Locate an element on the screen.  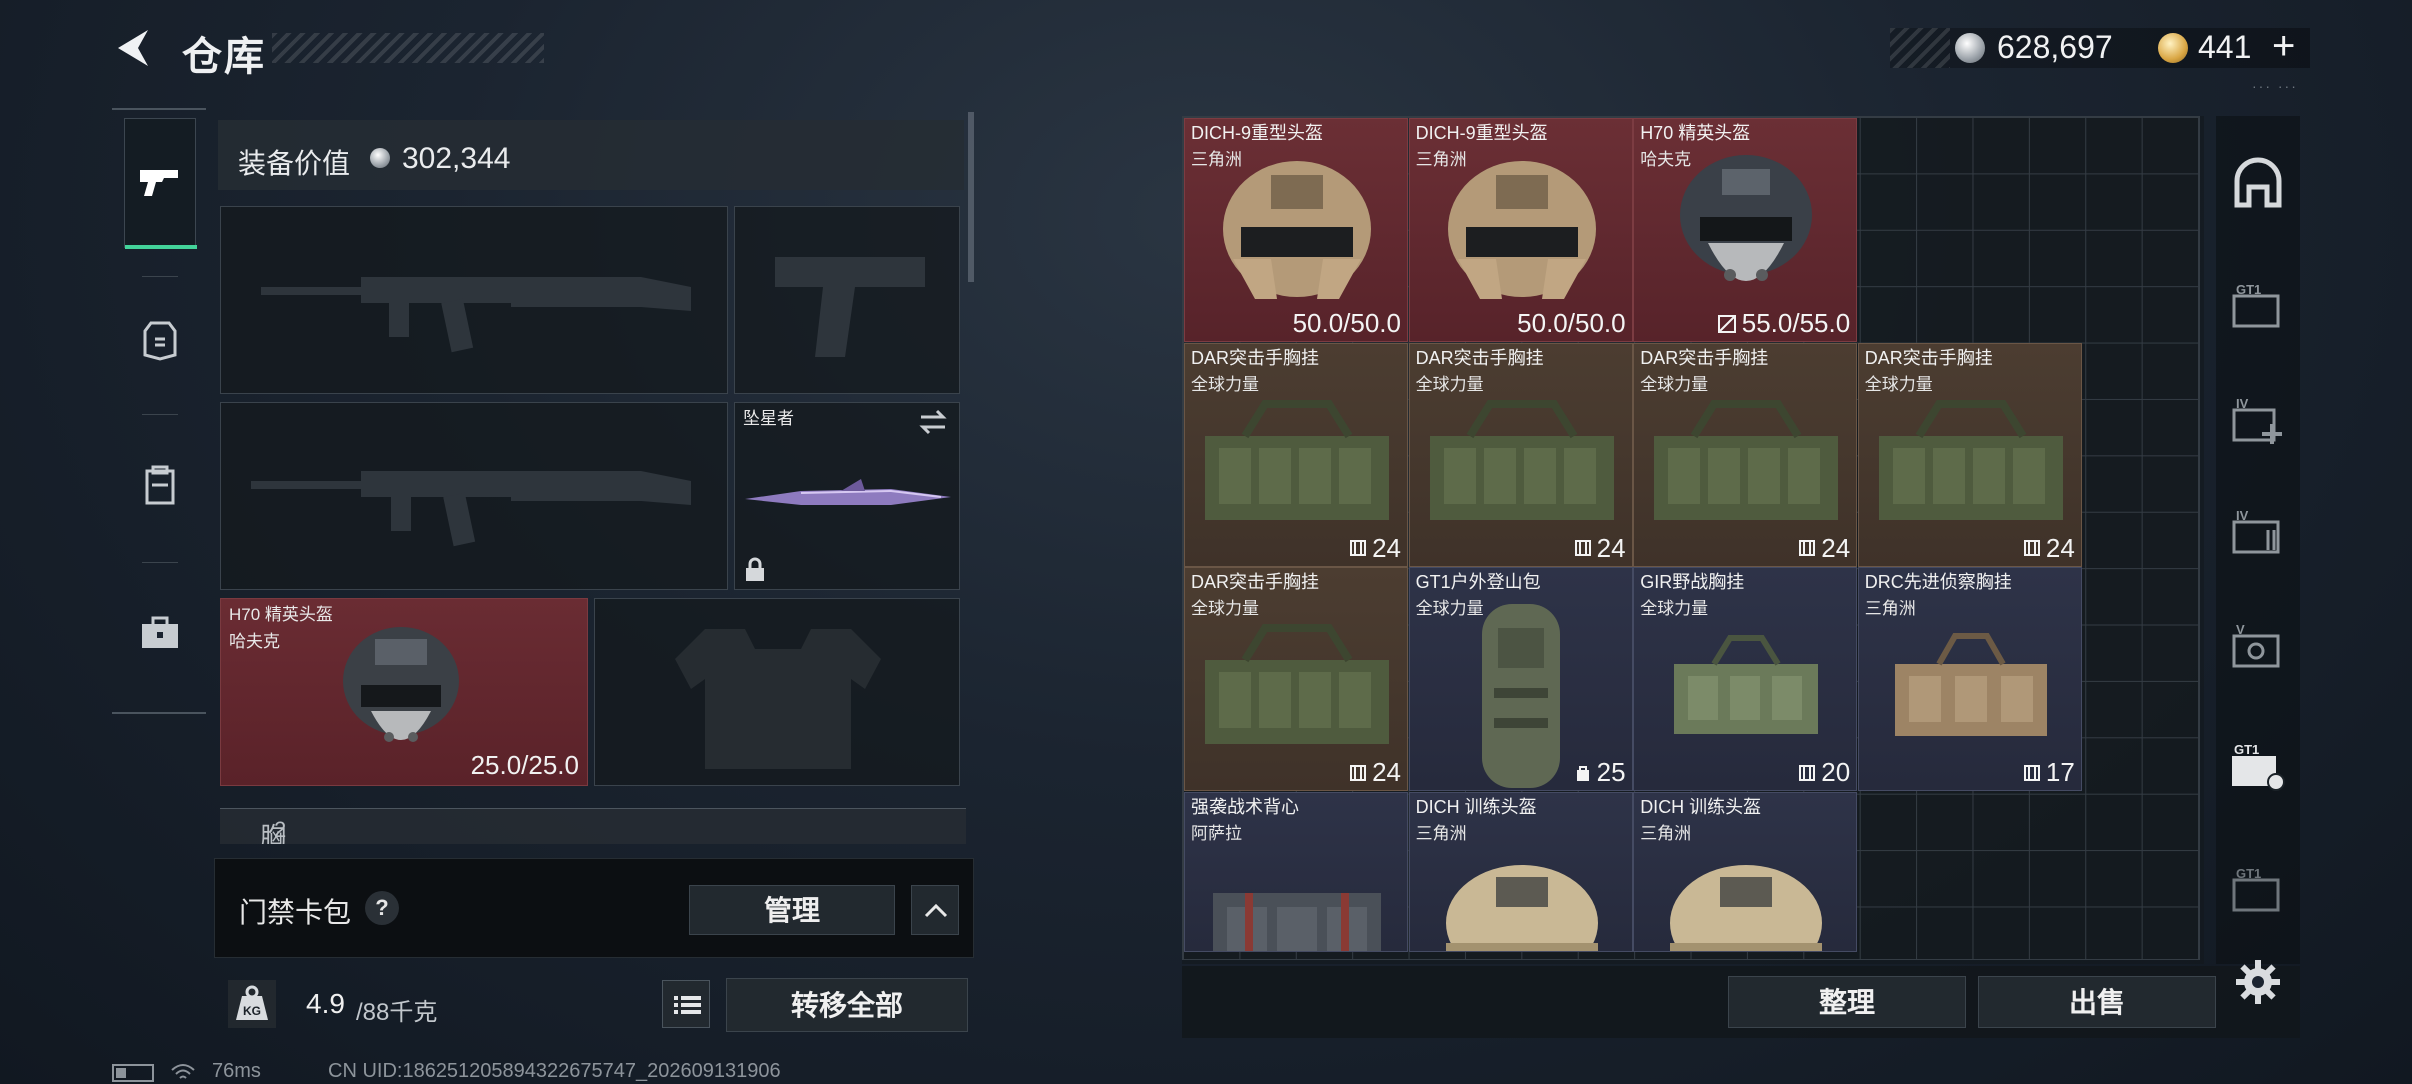
wifi-icon is located at coordinates (183, 1071).